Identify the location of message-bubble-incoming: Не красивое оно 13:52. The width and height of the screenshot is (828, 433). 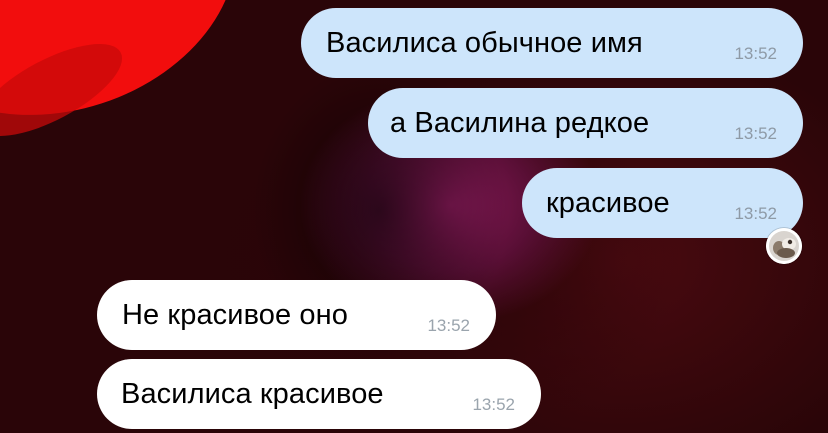
(296, 315).